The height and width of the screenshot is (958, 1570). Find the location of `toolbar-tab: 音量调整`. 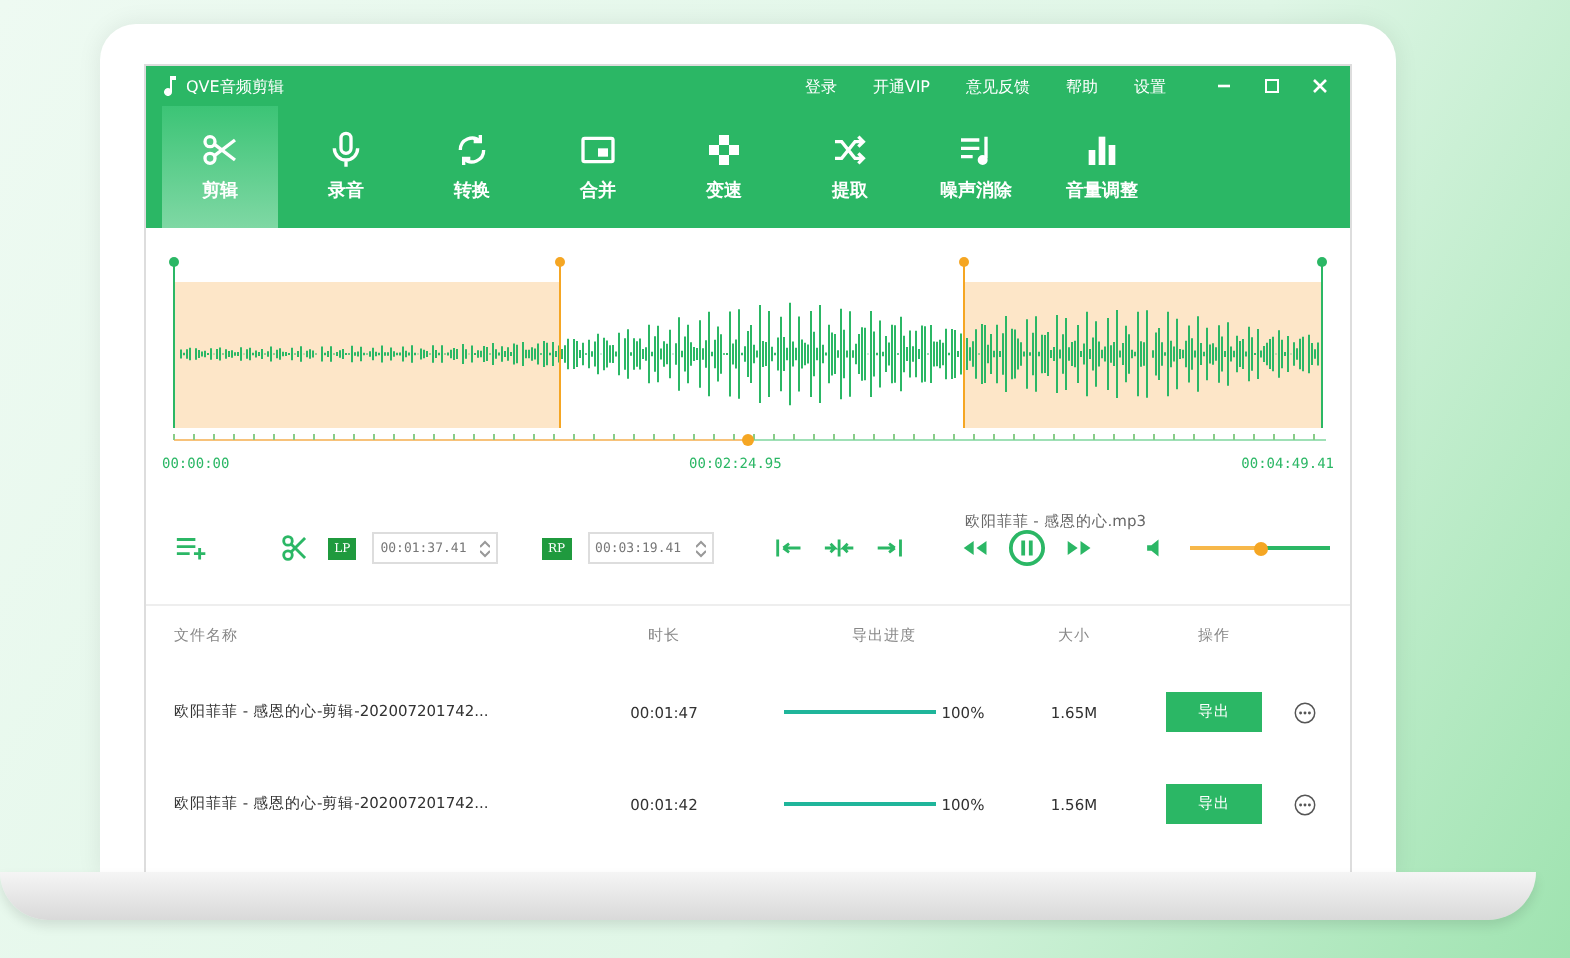

toolbar-tab: 音量调整 is located at coordinates (1102, 167).